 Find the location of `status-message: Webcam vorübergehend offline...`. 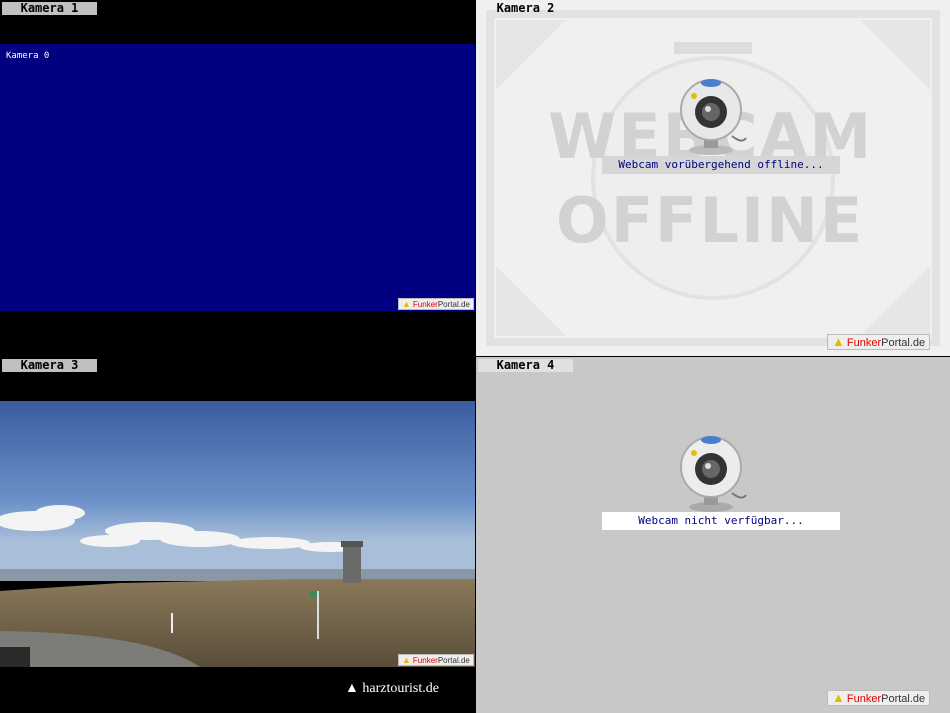

status-message: Webcam vorübergehend offline... is located at coordinates (721, 165).